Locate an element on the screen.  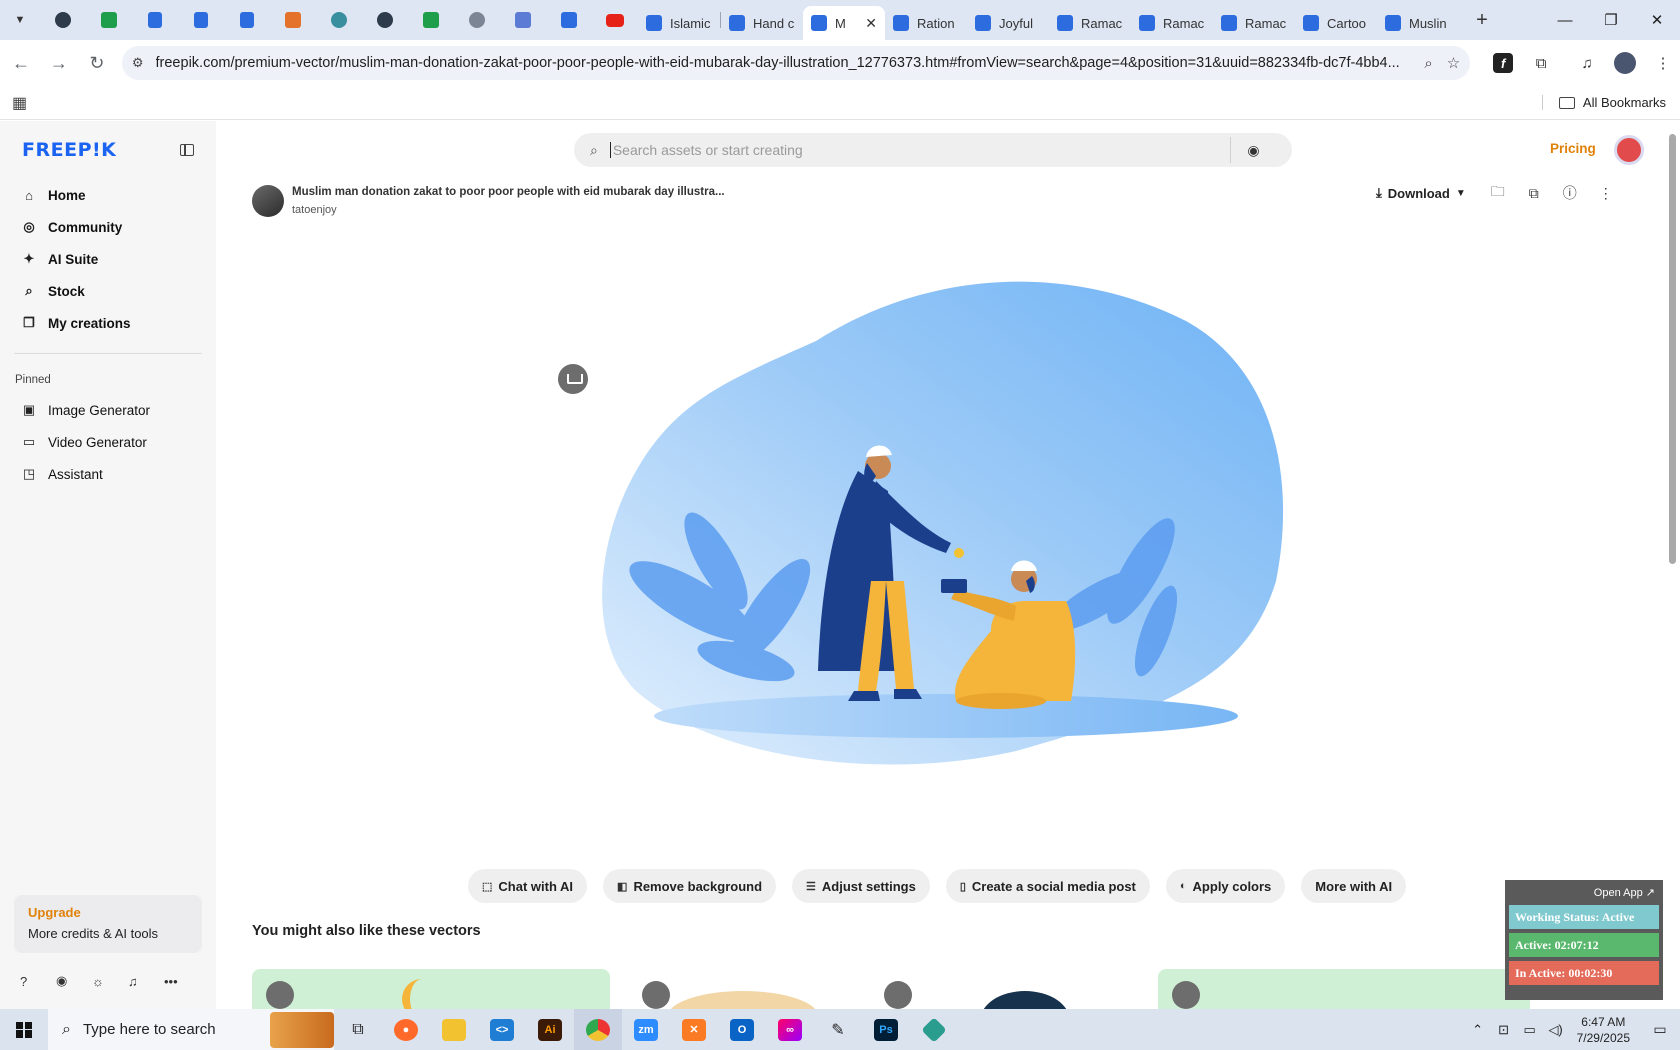
tab-islamic: Islamic is located at coordinates (679, 23).